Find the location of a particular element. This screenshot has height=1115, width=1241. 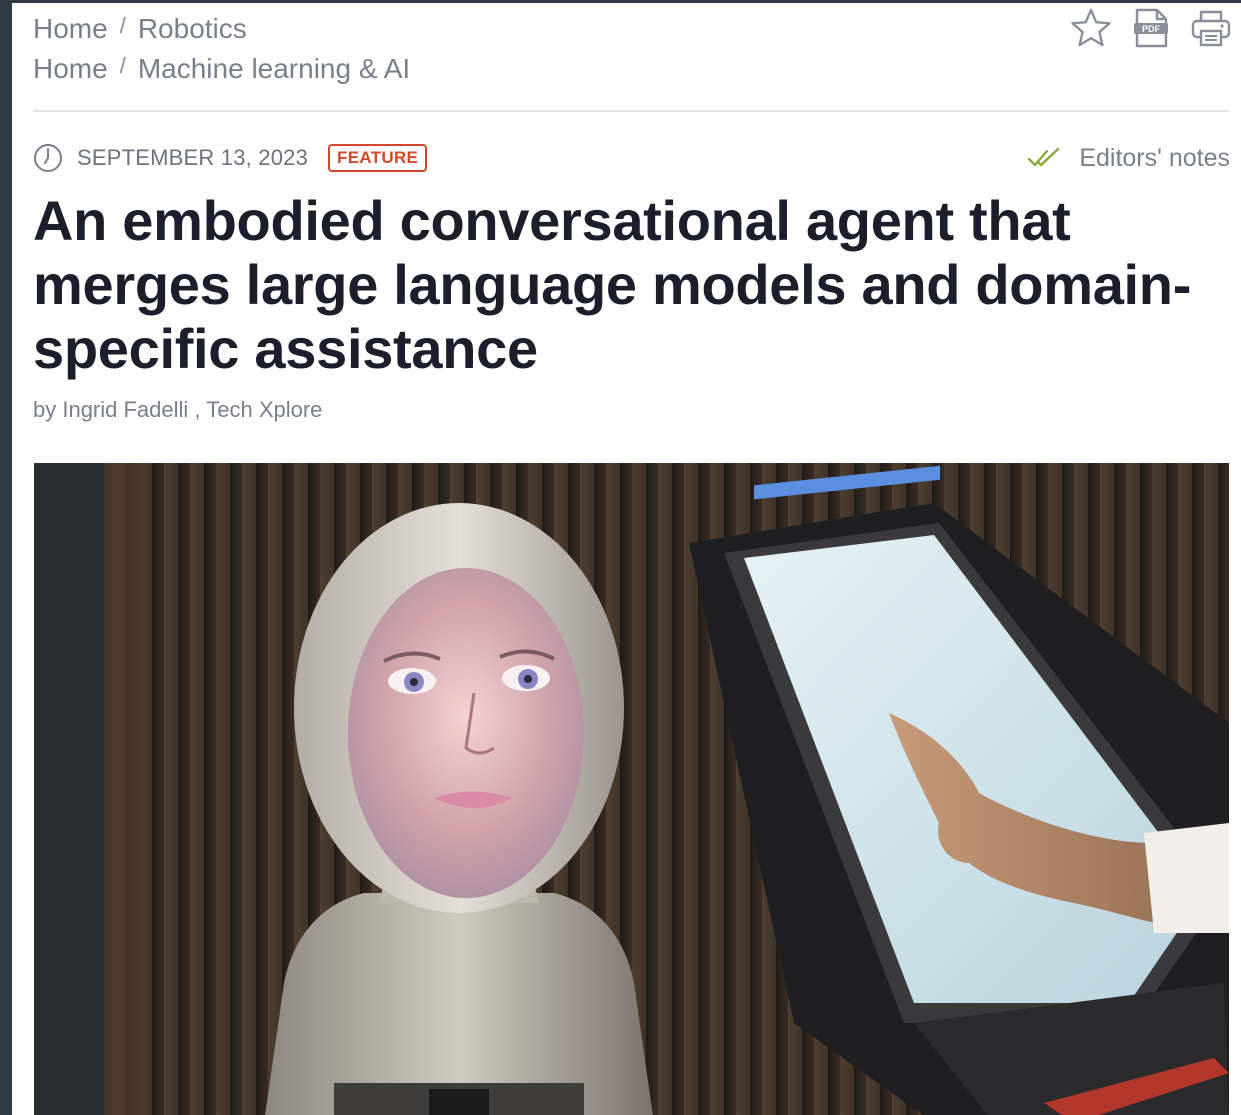

pdf-icon: PDF is located at coordinates (1151, 28).